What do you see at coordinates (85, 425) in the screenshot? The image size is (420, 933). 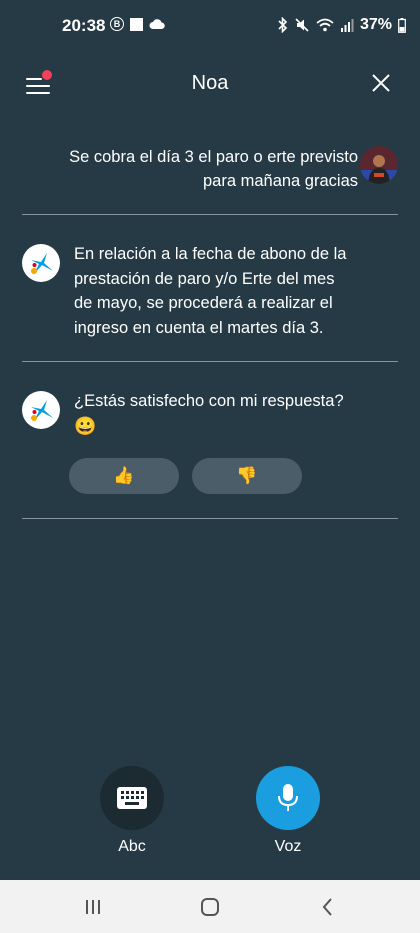 I see `grinning-emoji: 😀` at bounding box center [85, 425].